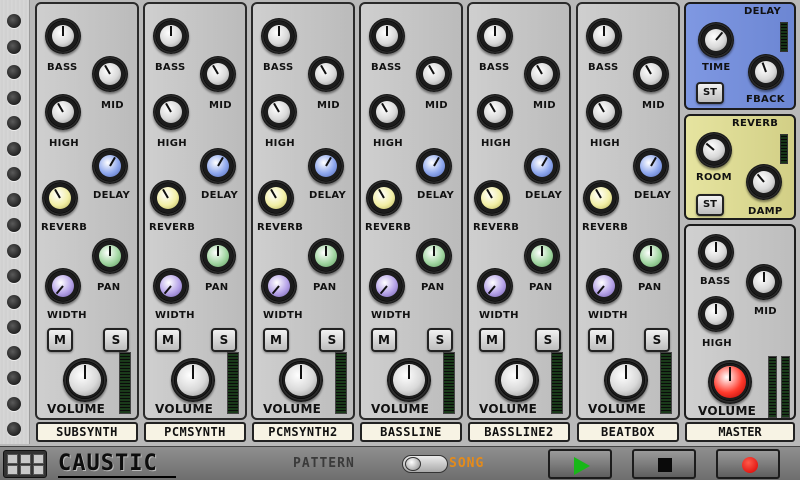  Describe the element at coordinates (25, 464) in the screenshot. I see `grid-menu-icon` at that location.